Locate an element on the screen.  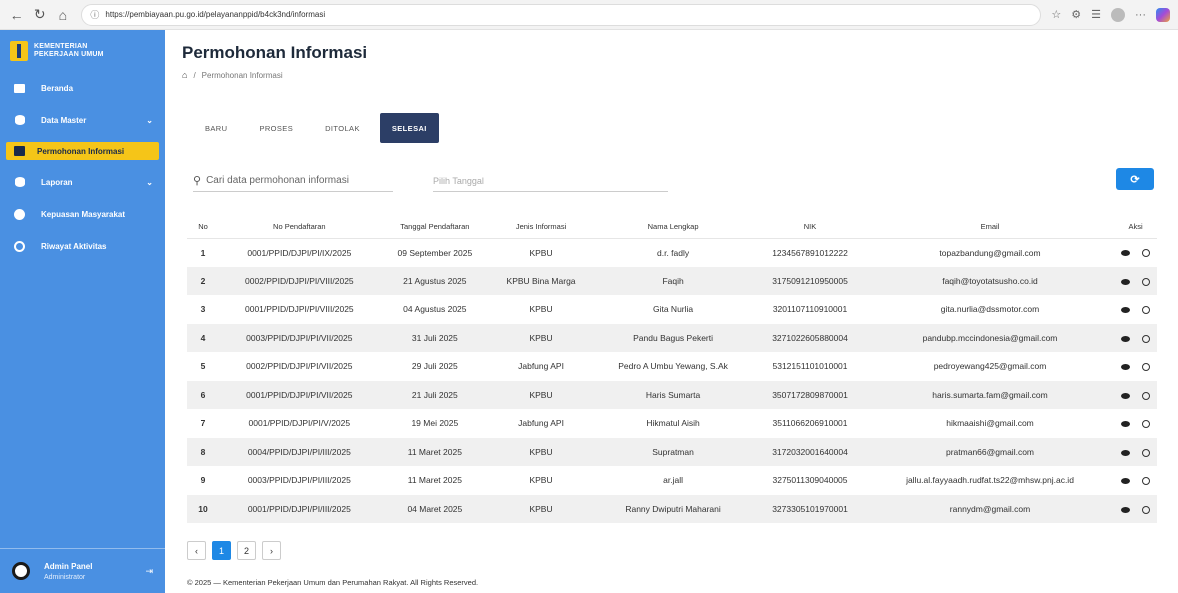
tab-baru: BARU is located at coordinates (216, 128).